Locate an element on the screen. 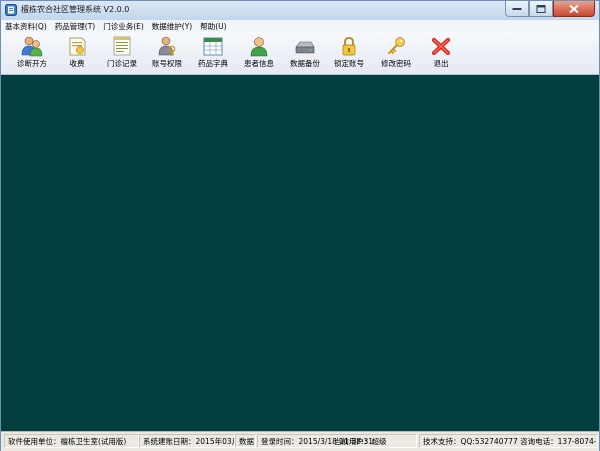  maximize-button is located at coordinates (541, 9).